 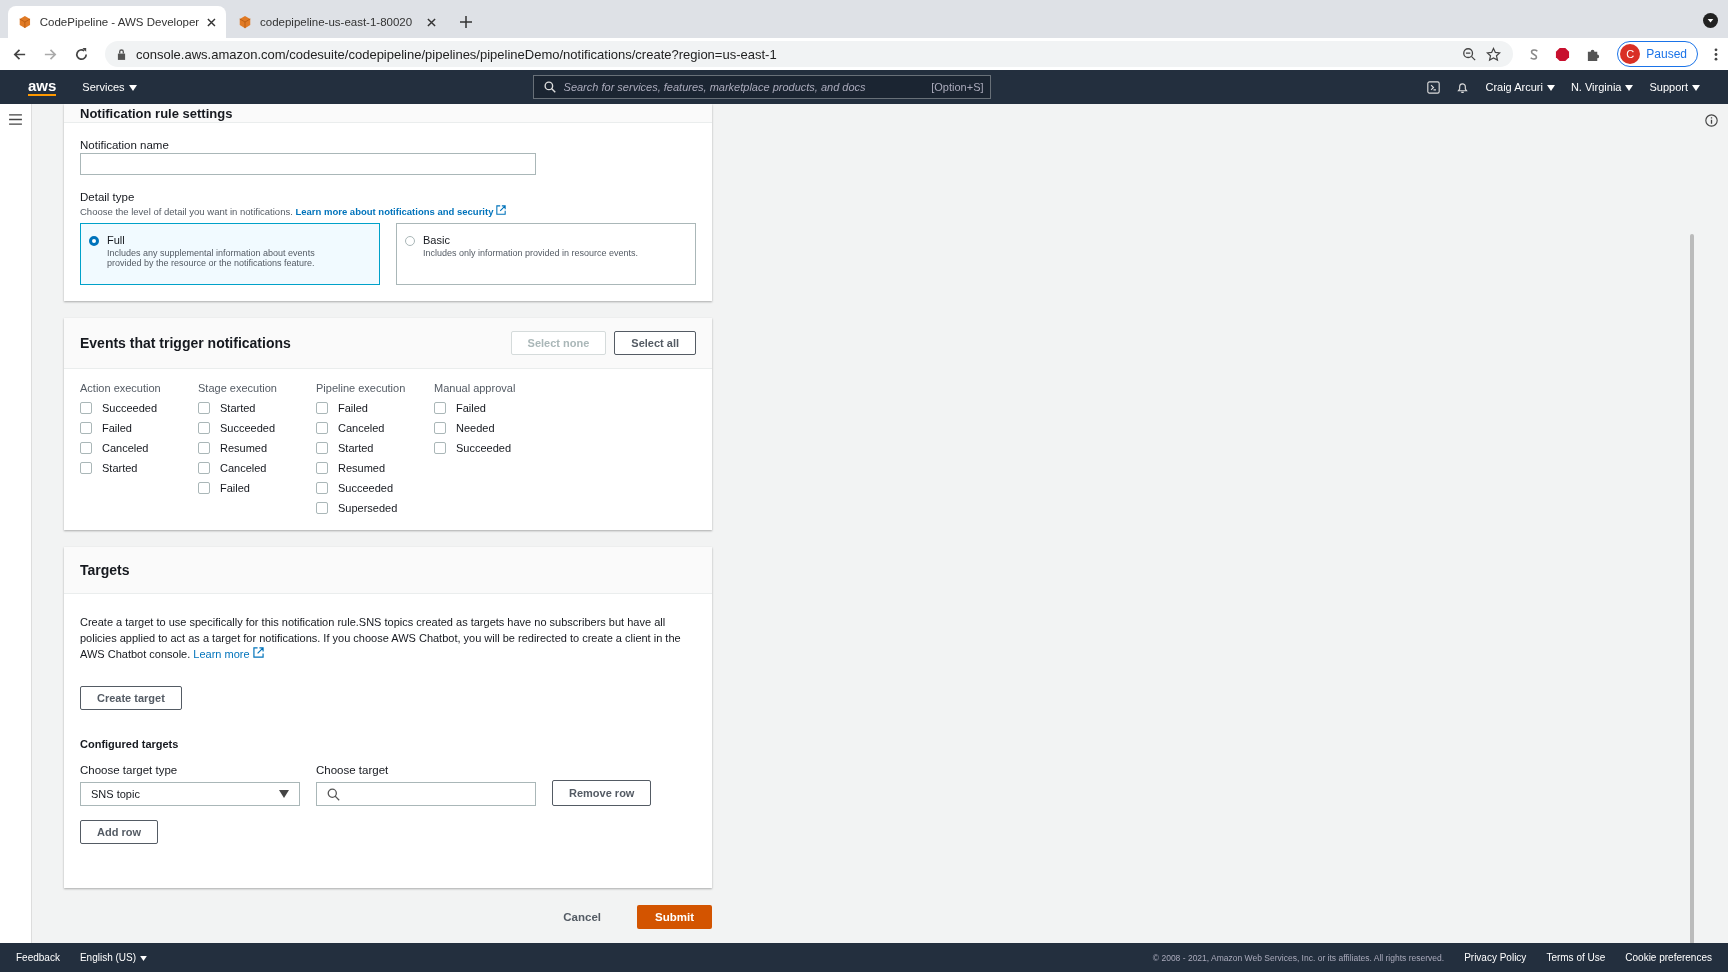 What do you see at coordinates (1668, 957) in the screenshot?
I see `footer-link: Cookie preferences` at bounding box center [1668, 957].